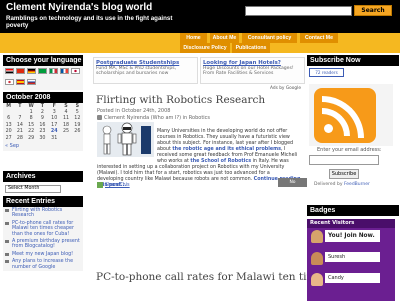 Image resolution: width=400 pixels, height=304 pixels. What do you see at coordinates (43, 213) in the screenshot?
I see `recent-entry-link: Flirting with Robotics Research` at bounding box center [43, 213].